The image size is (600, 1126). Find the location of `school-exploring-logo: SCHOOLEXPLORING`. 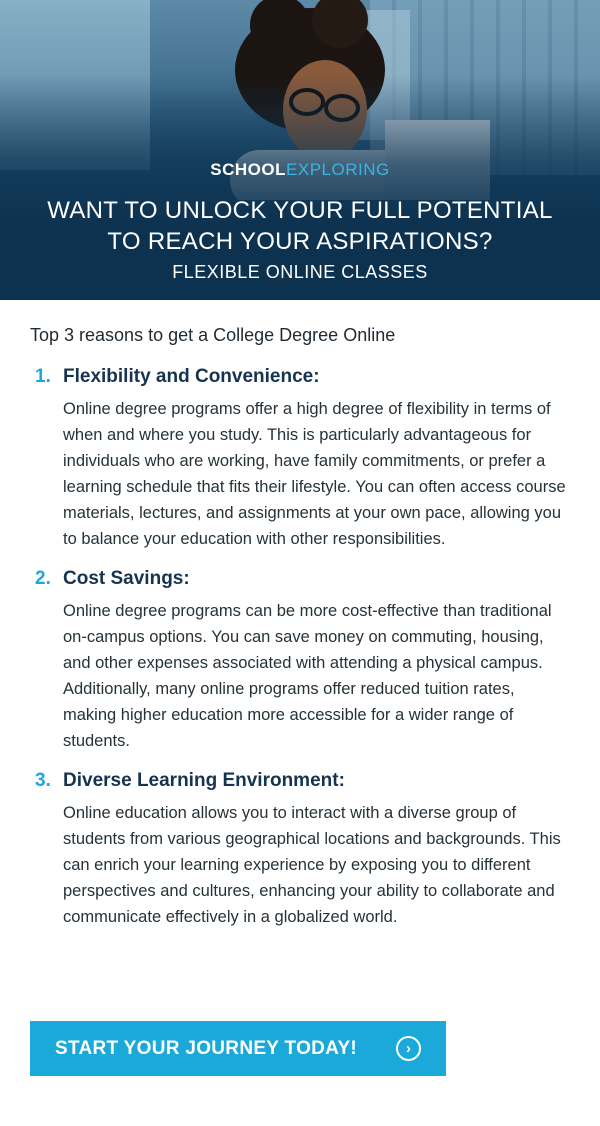

school-exploring-logo: SCHOOLEXPLORING is located at coordinates (300, 169).